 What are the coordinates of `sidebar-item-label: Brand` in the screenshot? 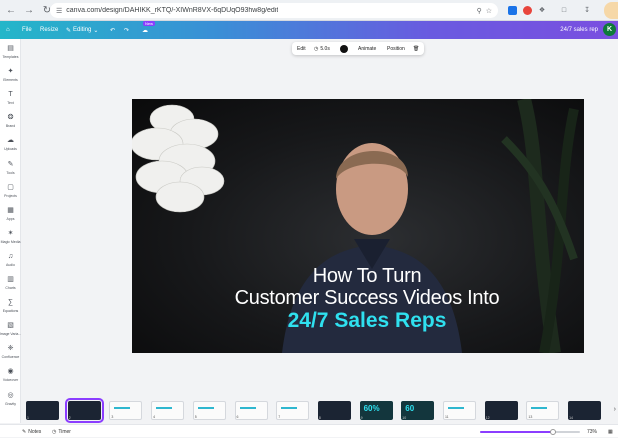 It's located at (10, 126).